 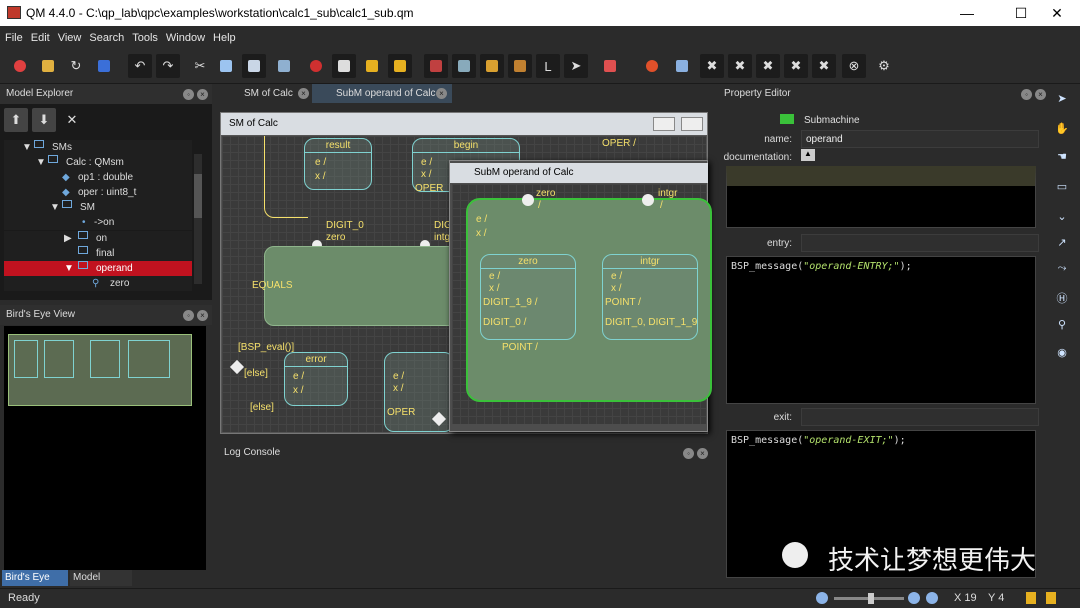 I want to click on tree-item-initial: • ->on, so click(x=98, y=223).